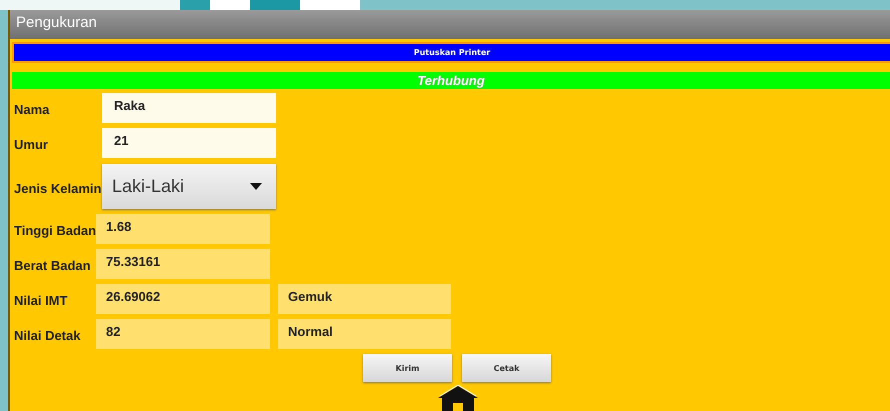 Image resolution: width=890 pixels, height=411 pixels. I want to click on connection-status: Terhubung, so click(451, 80).